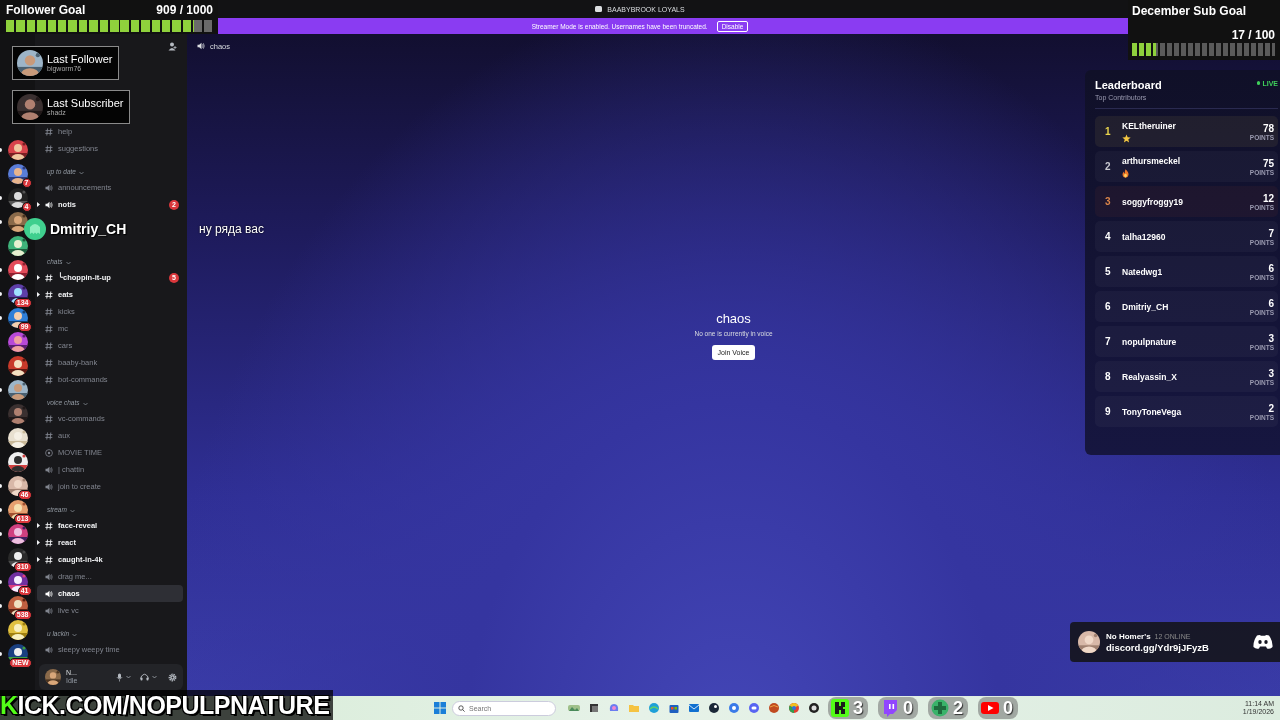 This screenshot has height=720, width=1280. I want to click on play-icon, so click(990, 708).